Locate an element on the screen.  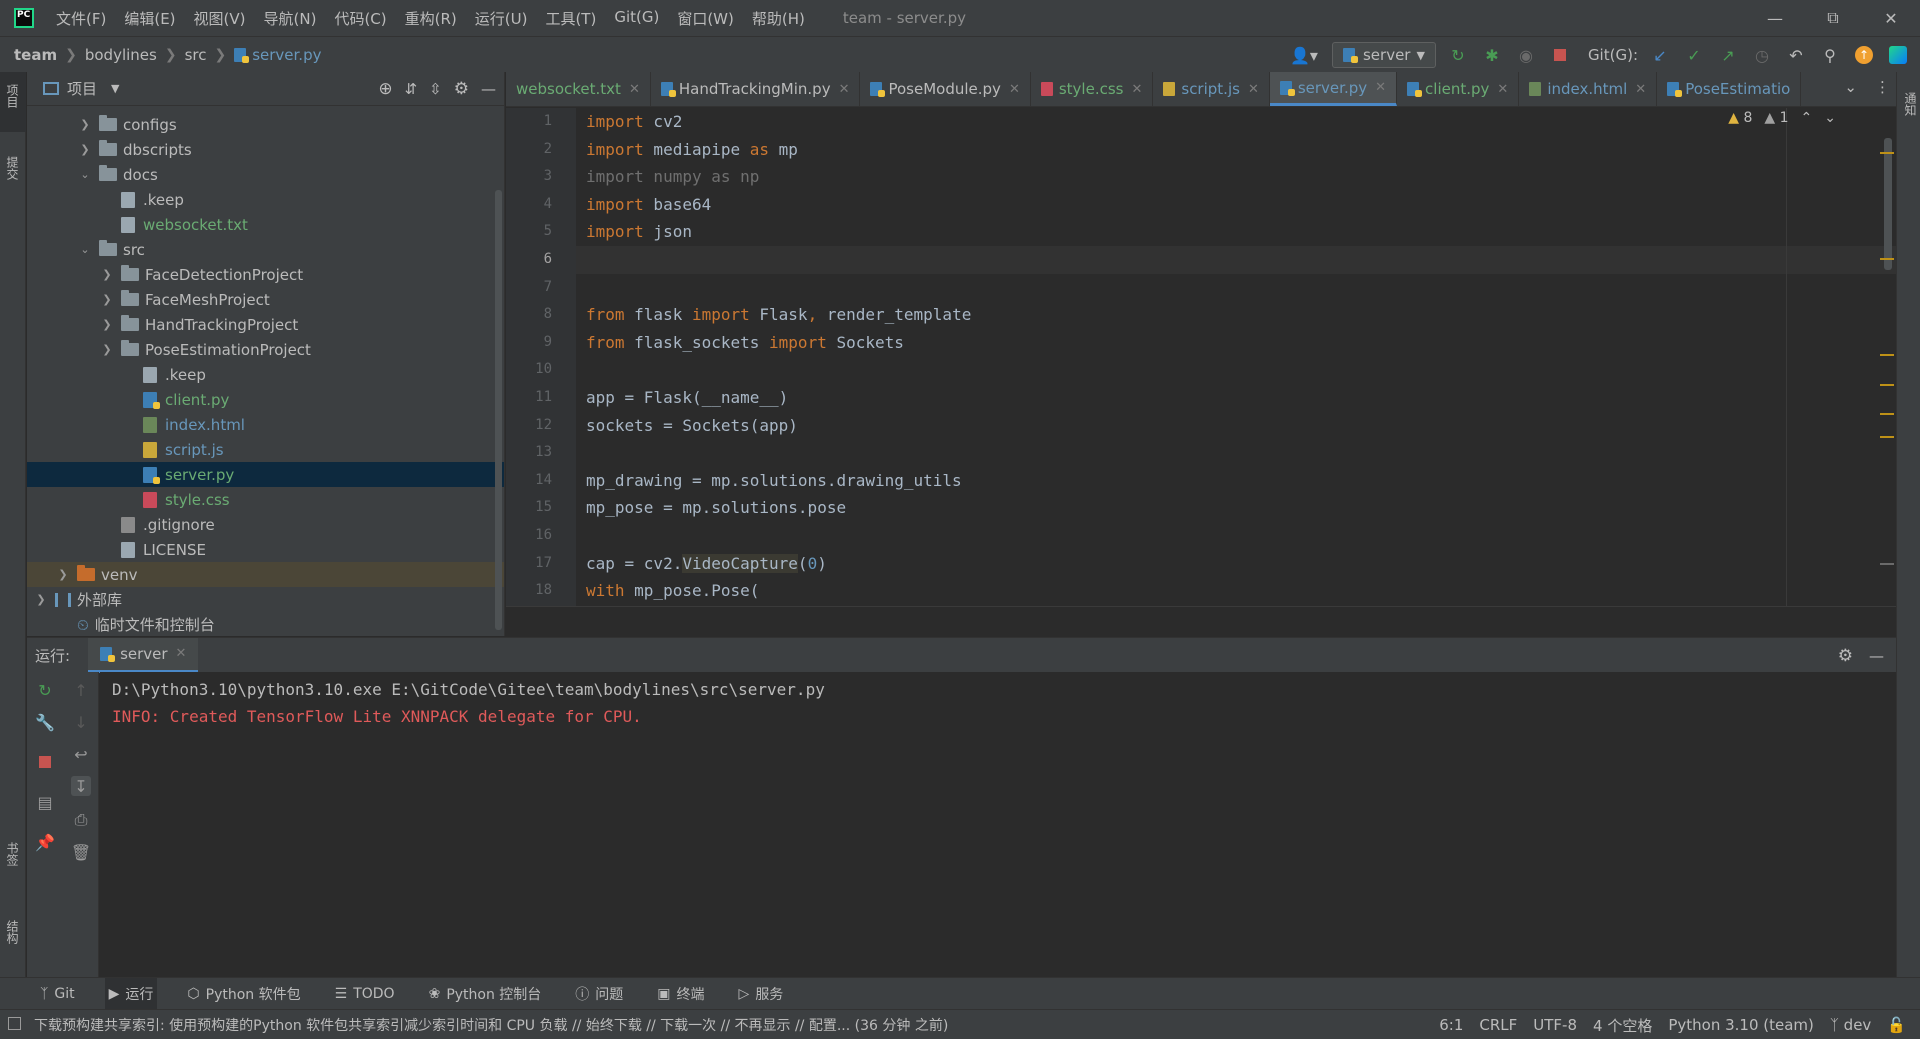
code-line: mp_drawing = mp.solutions.drawing_utils is located at coordinates (1241, 481).